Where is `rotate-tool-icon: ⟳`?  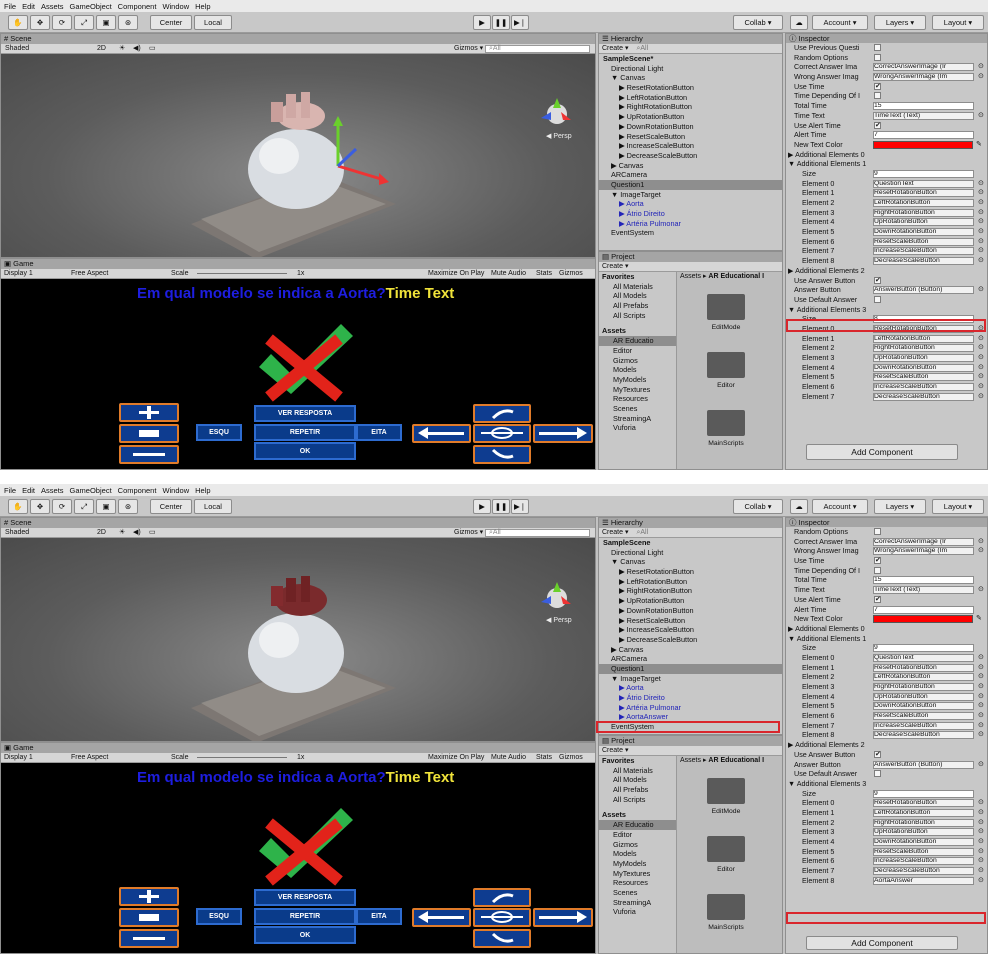
rotate-tool-icon: ⟳ is located at coordinates (62, 506).